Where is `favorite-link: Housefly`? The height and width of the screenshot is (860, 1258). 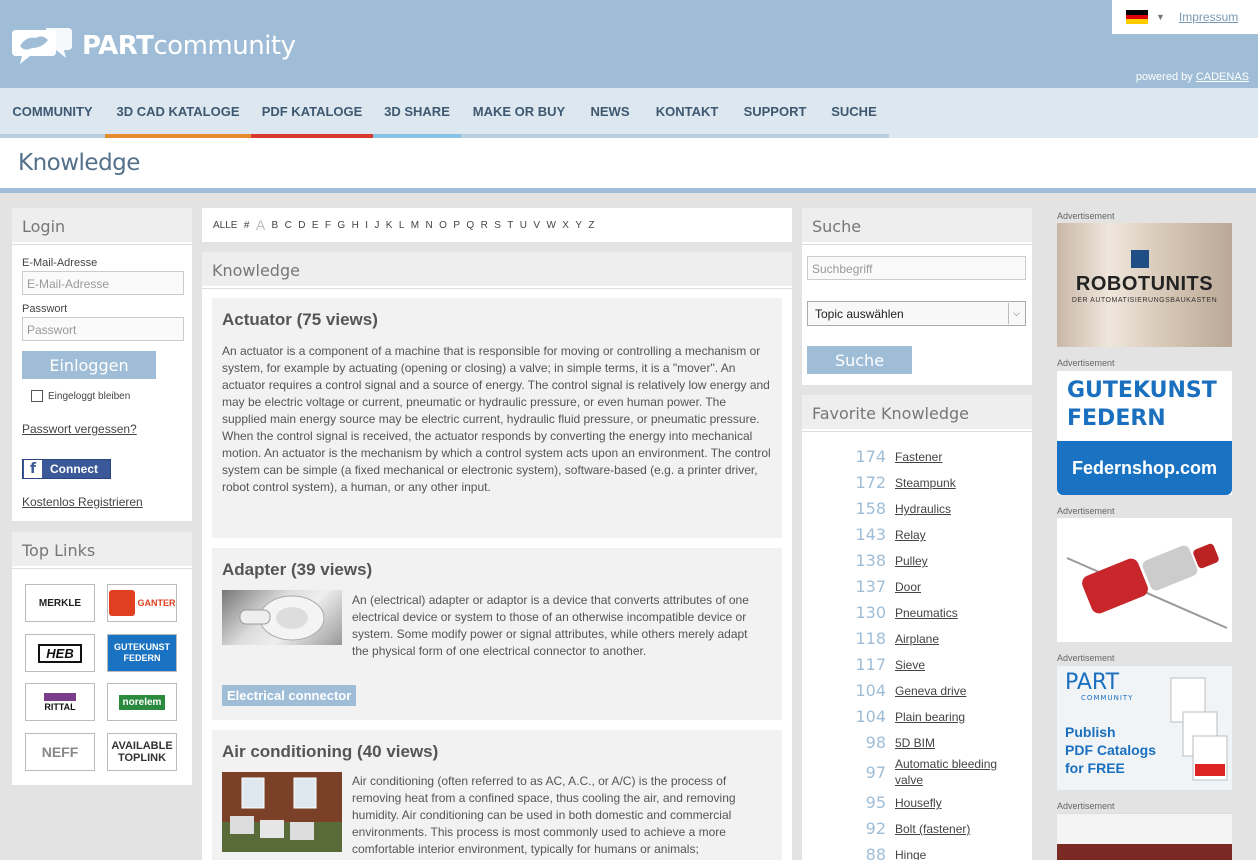 favorite-link: Housefly is located at coordinates (918, 803).